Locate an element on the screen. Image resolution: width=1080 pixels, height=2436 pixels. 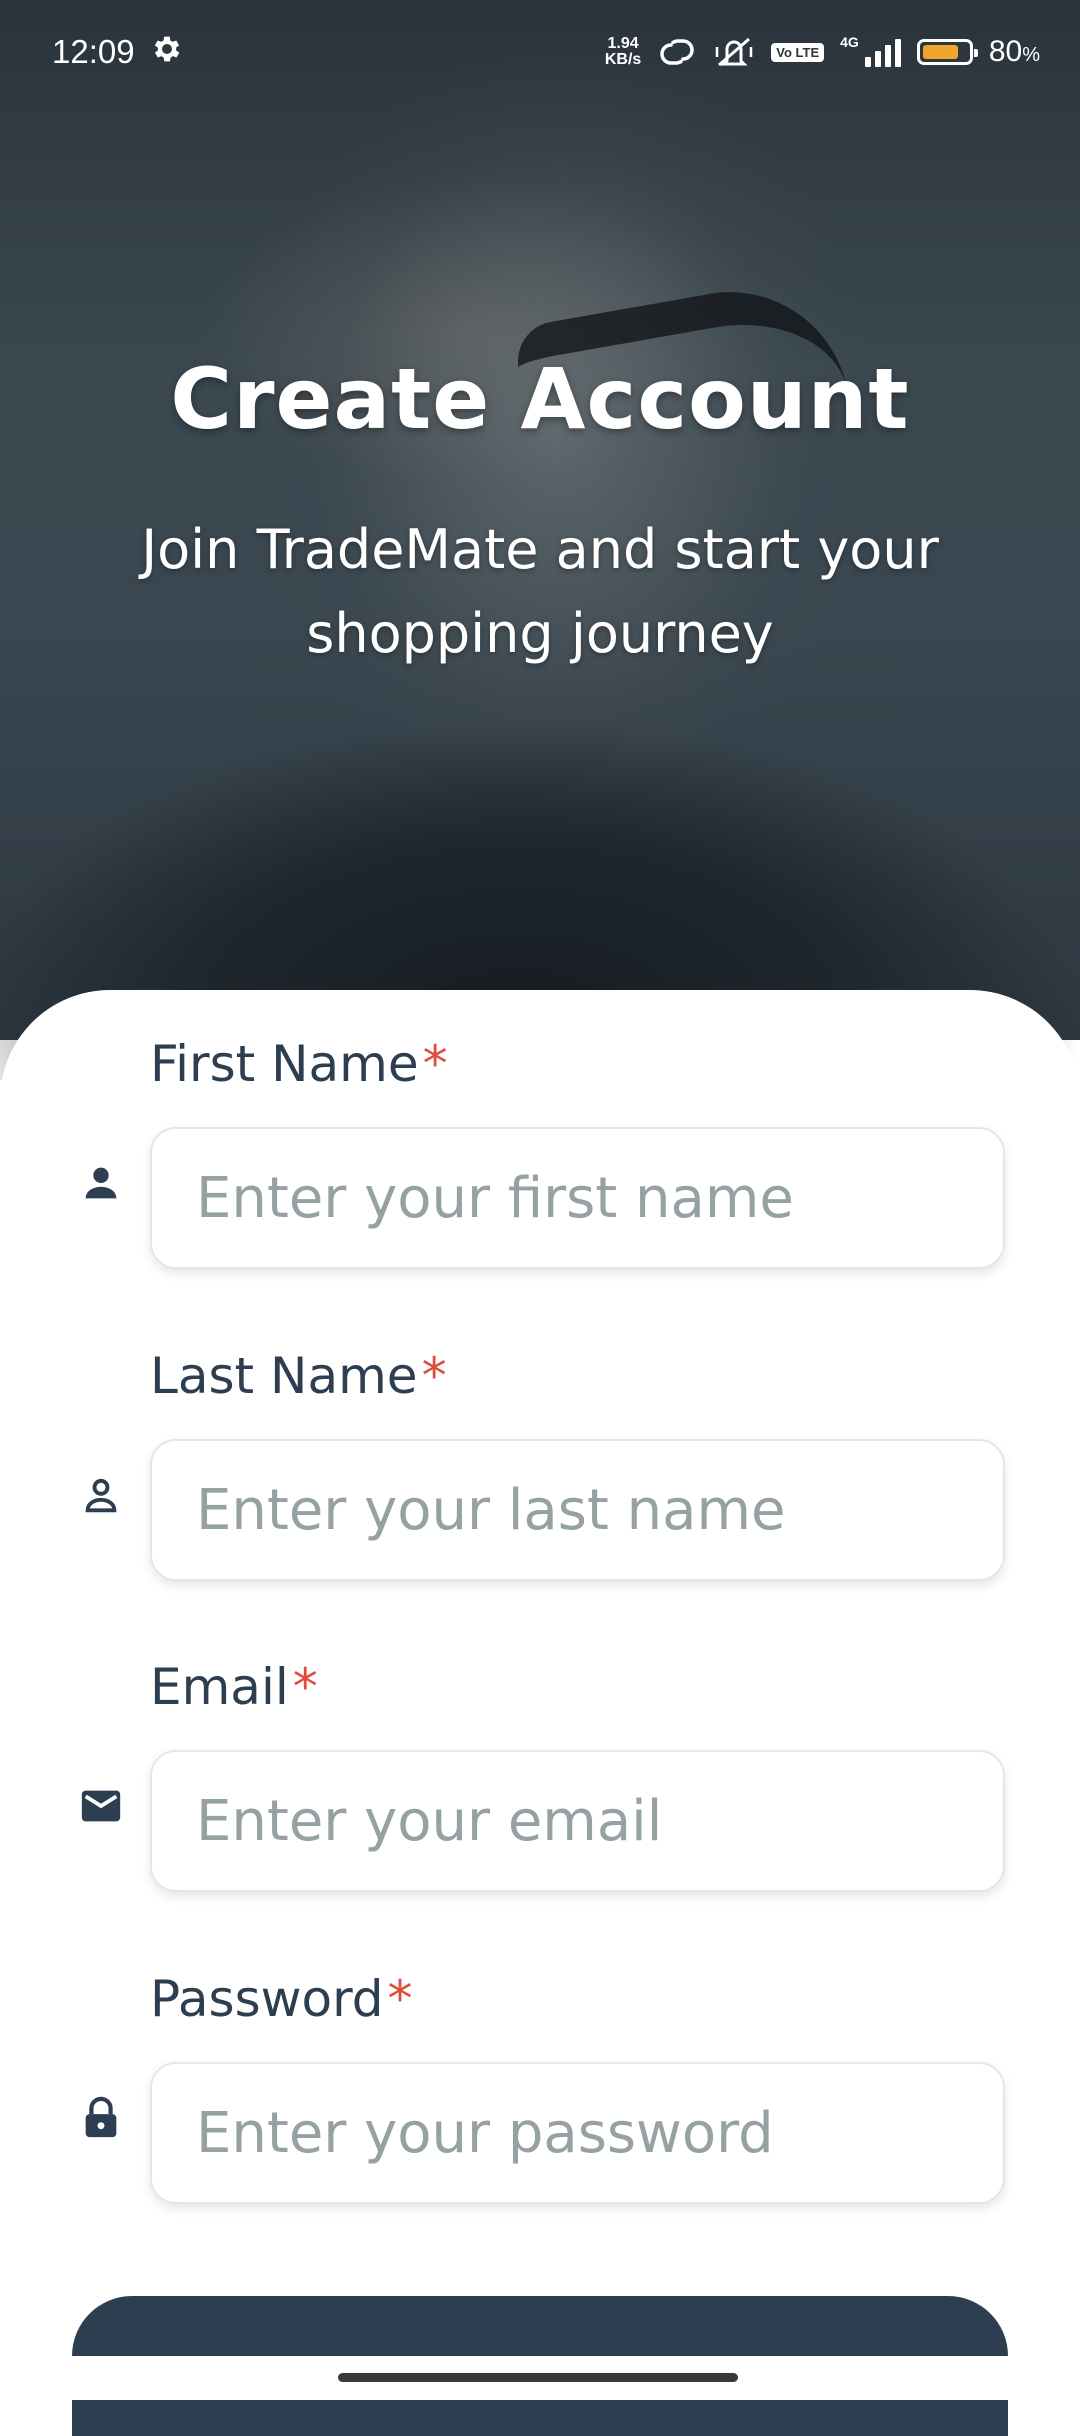
network-speed-unit: KB/s is located at coordinates (623, 59).